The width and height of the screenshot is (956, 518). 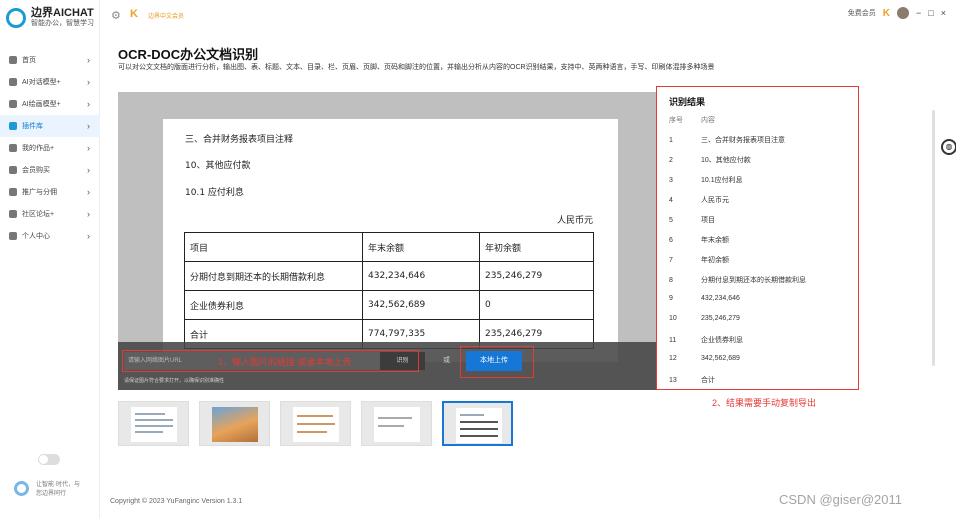 What do you see at coordinates (36, 236) in the screenshot?
I see `sidebar-item-label: 个人中心` at bounding box center [36, 236].